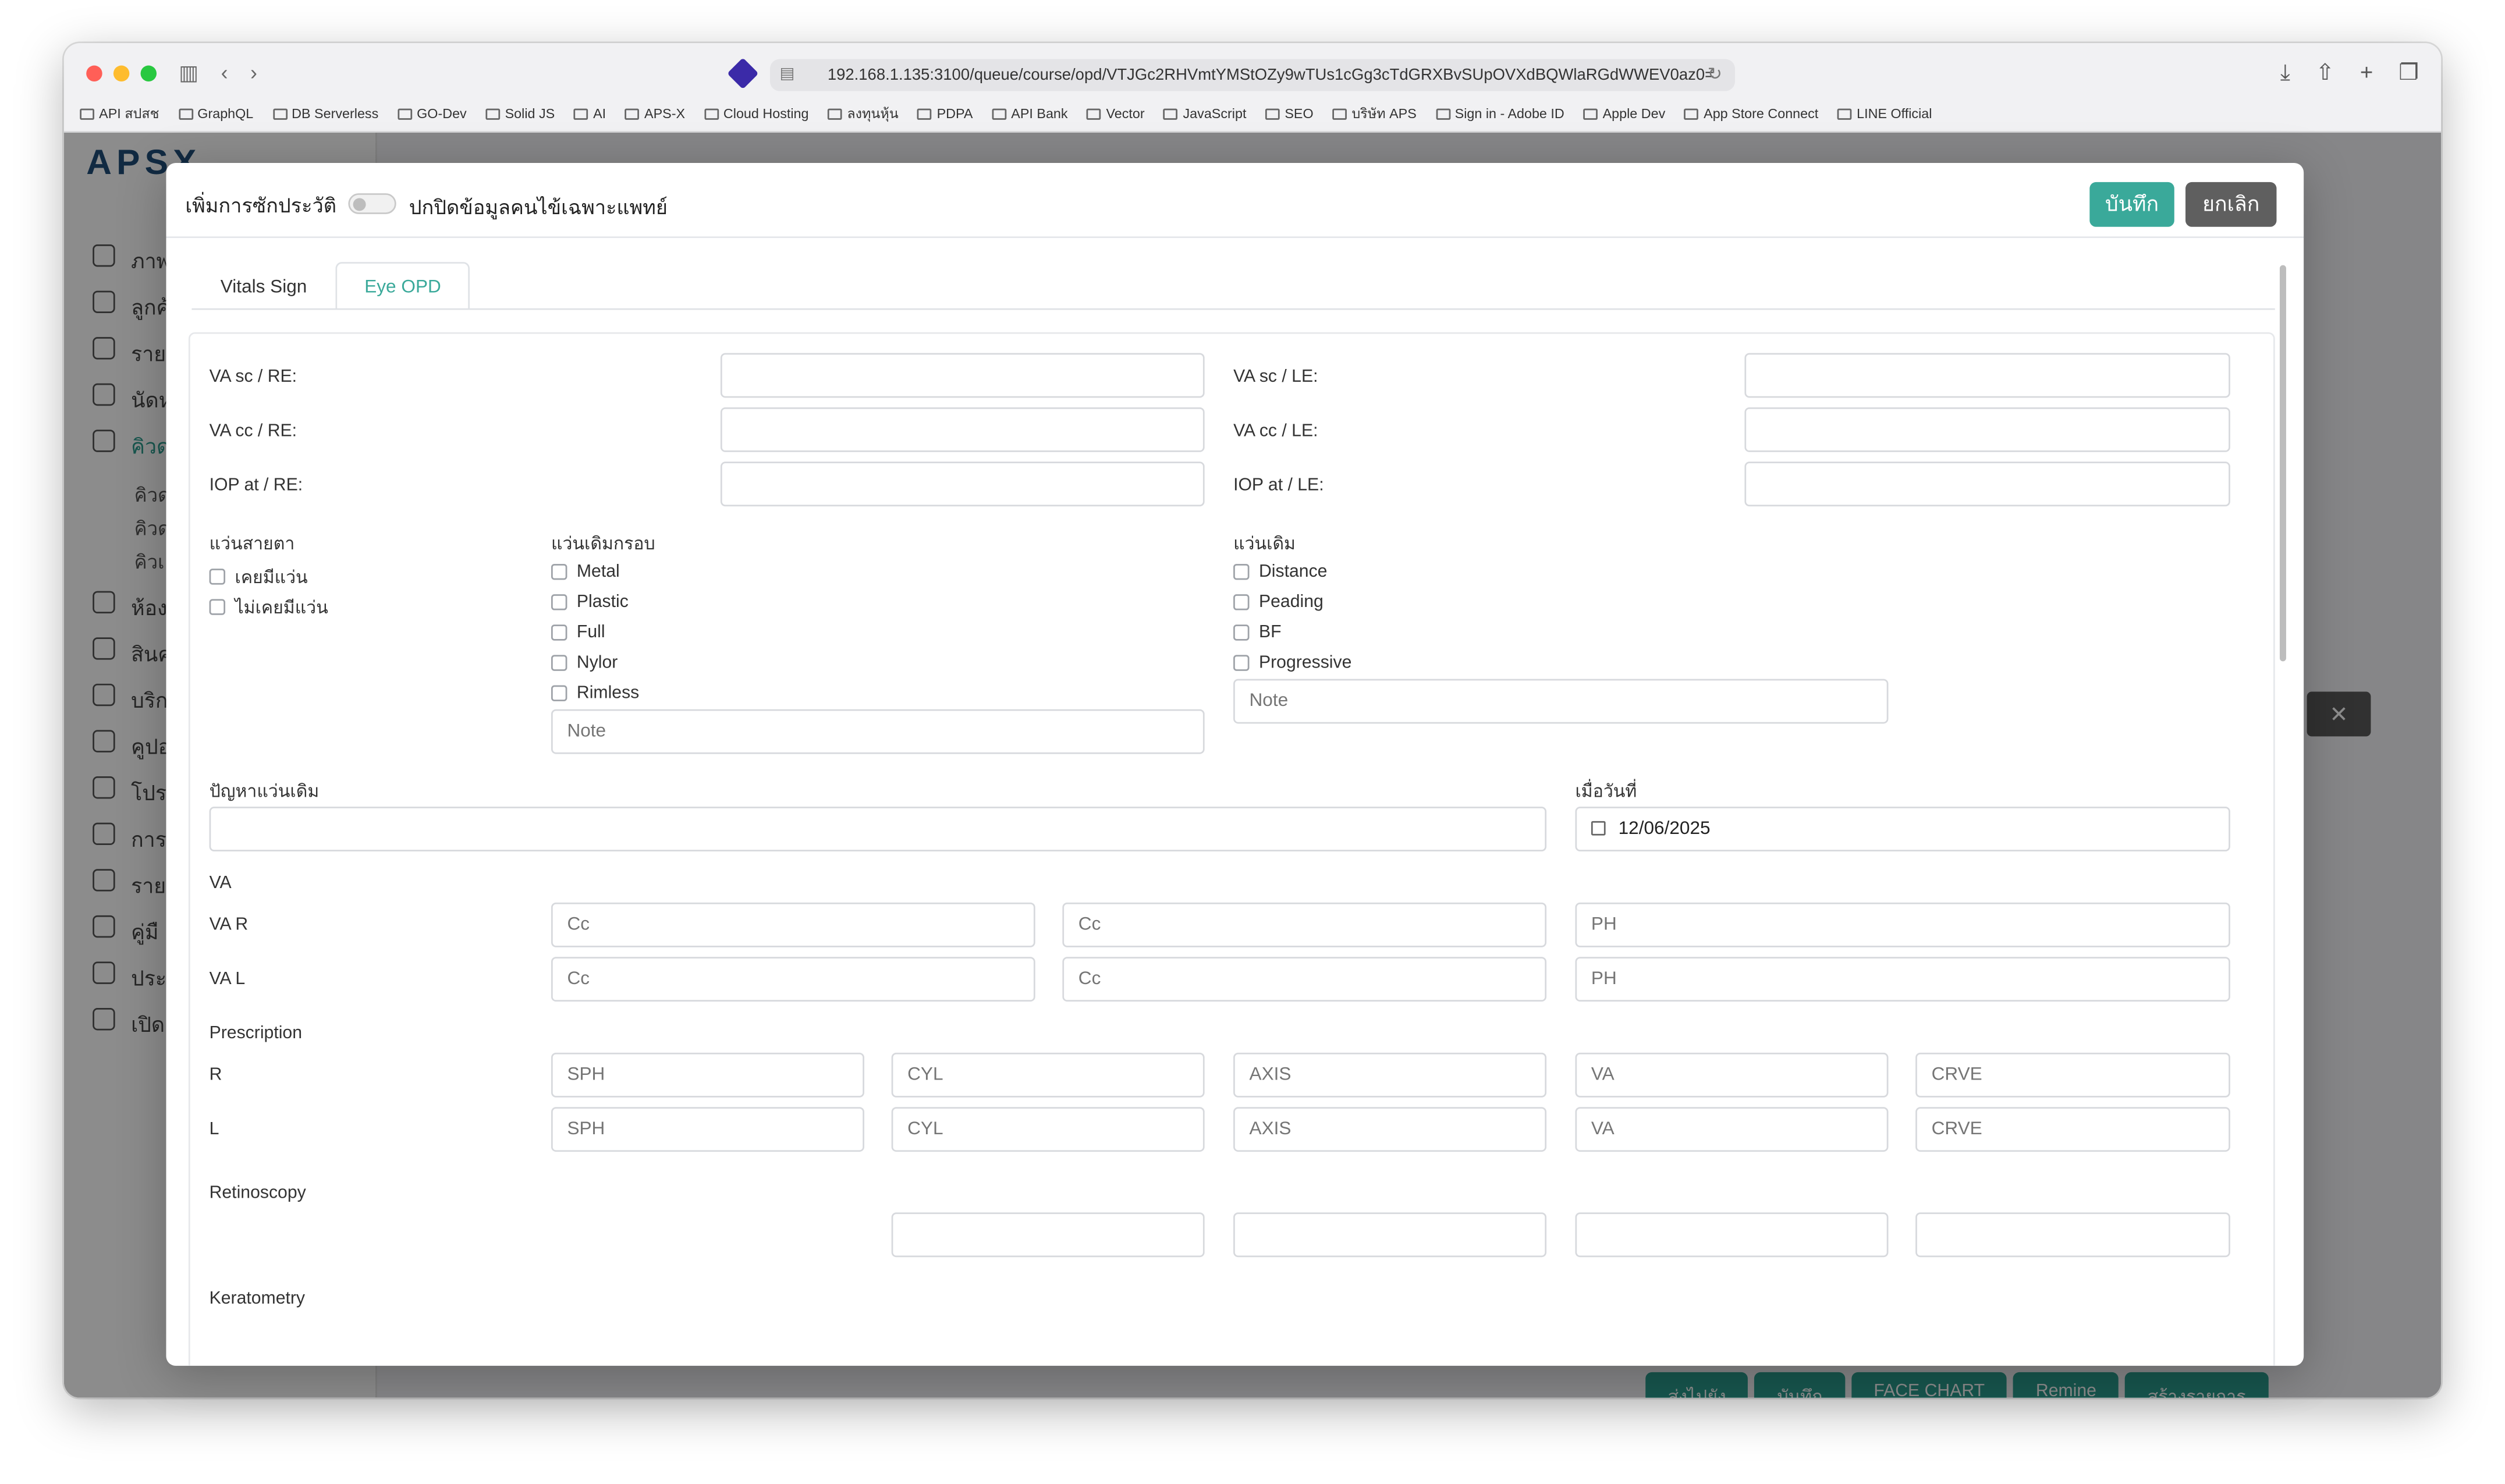  Describe the element at coordinates (433, 113) in the screenshot. I see `bookmark-item: GO-Dev` at that location.